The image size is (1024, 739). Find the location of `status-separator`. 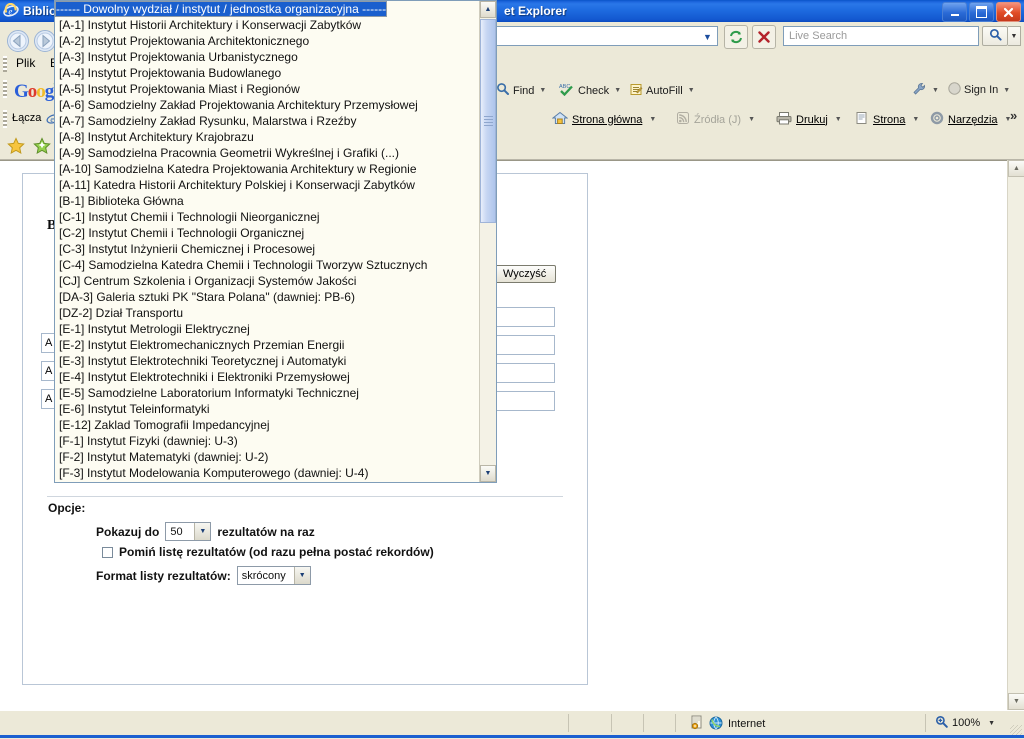

status-separator is located at coordinates (675, 723).